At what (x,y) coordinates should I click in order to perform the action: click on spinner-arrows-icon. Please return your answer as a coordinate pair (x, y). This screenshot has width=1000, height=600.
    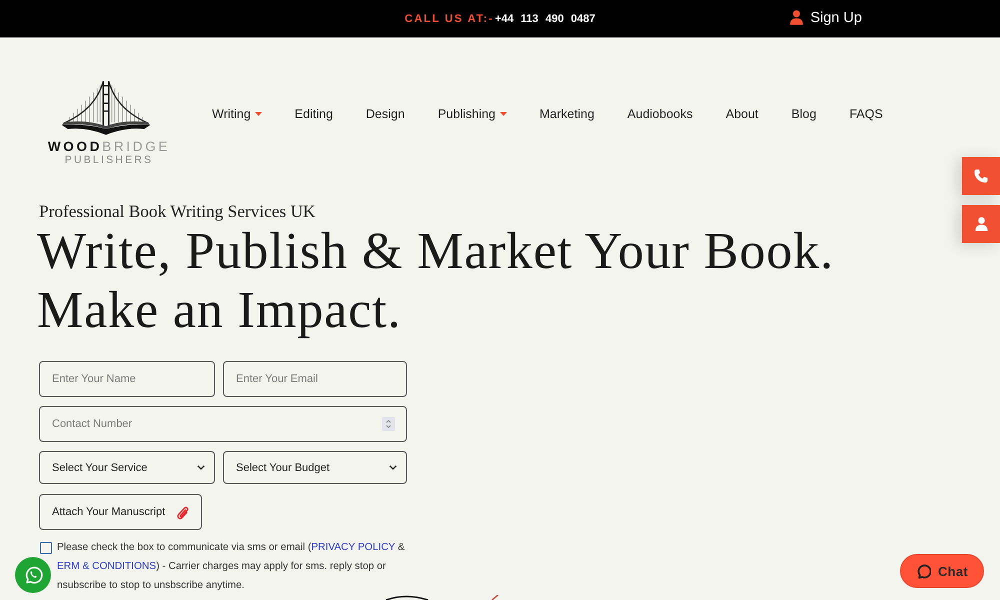
    Looking at the image, I should click on (388, 424).